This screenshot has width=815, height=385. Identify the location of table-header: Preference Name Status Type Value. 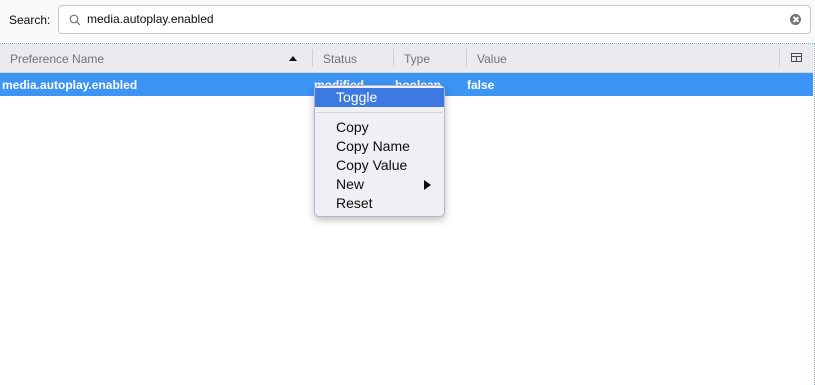
(406, 58).